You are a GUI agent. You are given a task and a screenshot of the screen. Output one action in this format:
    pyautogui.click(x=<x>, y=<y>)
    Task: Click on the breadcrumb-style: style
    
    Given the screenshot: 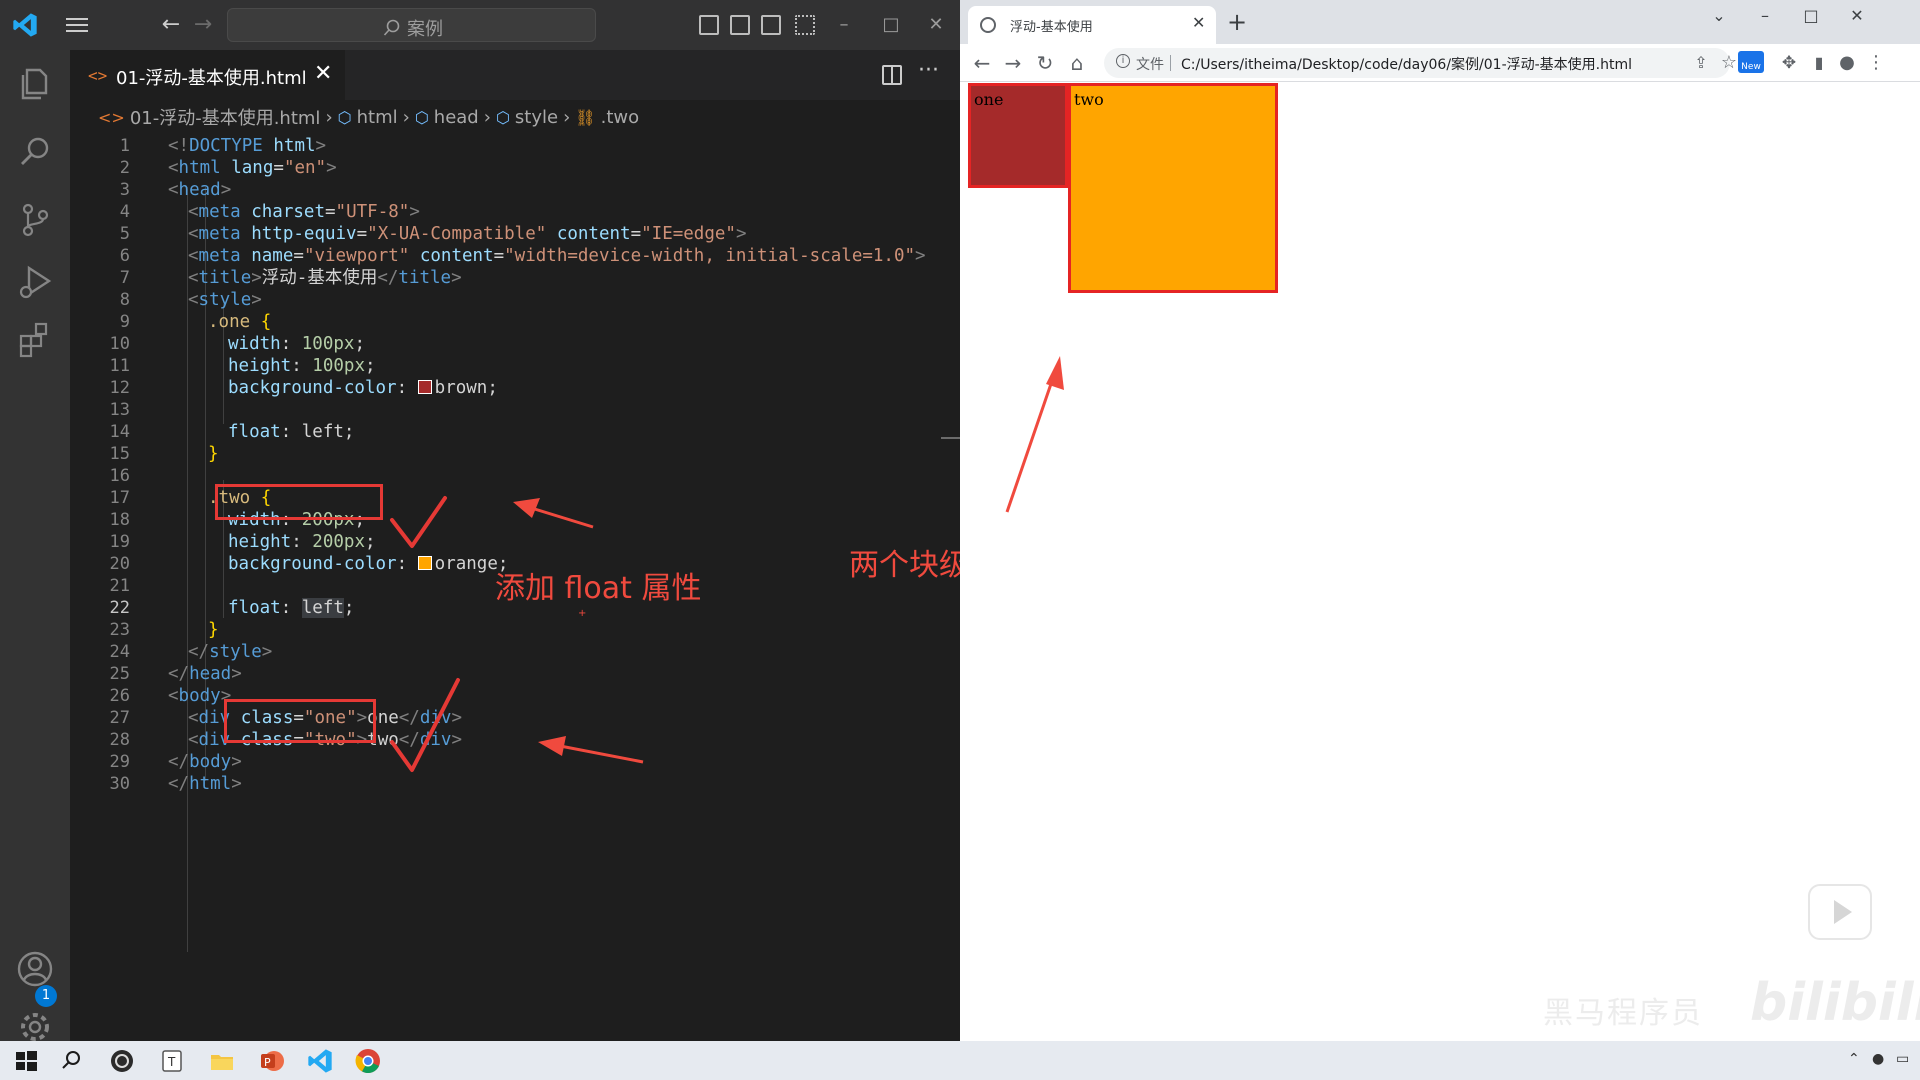 What is the action you would take?
    pyautogui.click(x=536, y=117)
    